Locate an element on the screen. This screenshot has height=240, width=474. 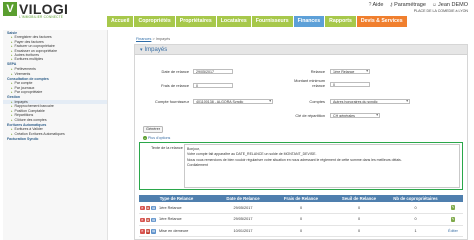
tab-devis-services: Devis & Services is located at coordinates (381, 21).